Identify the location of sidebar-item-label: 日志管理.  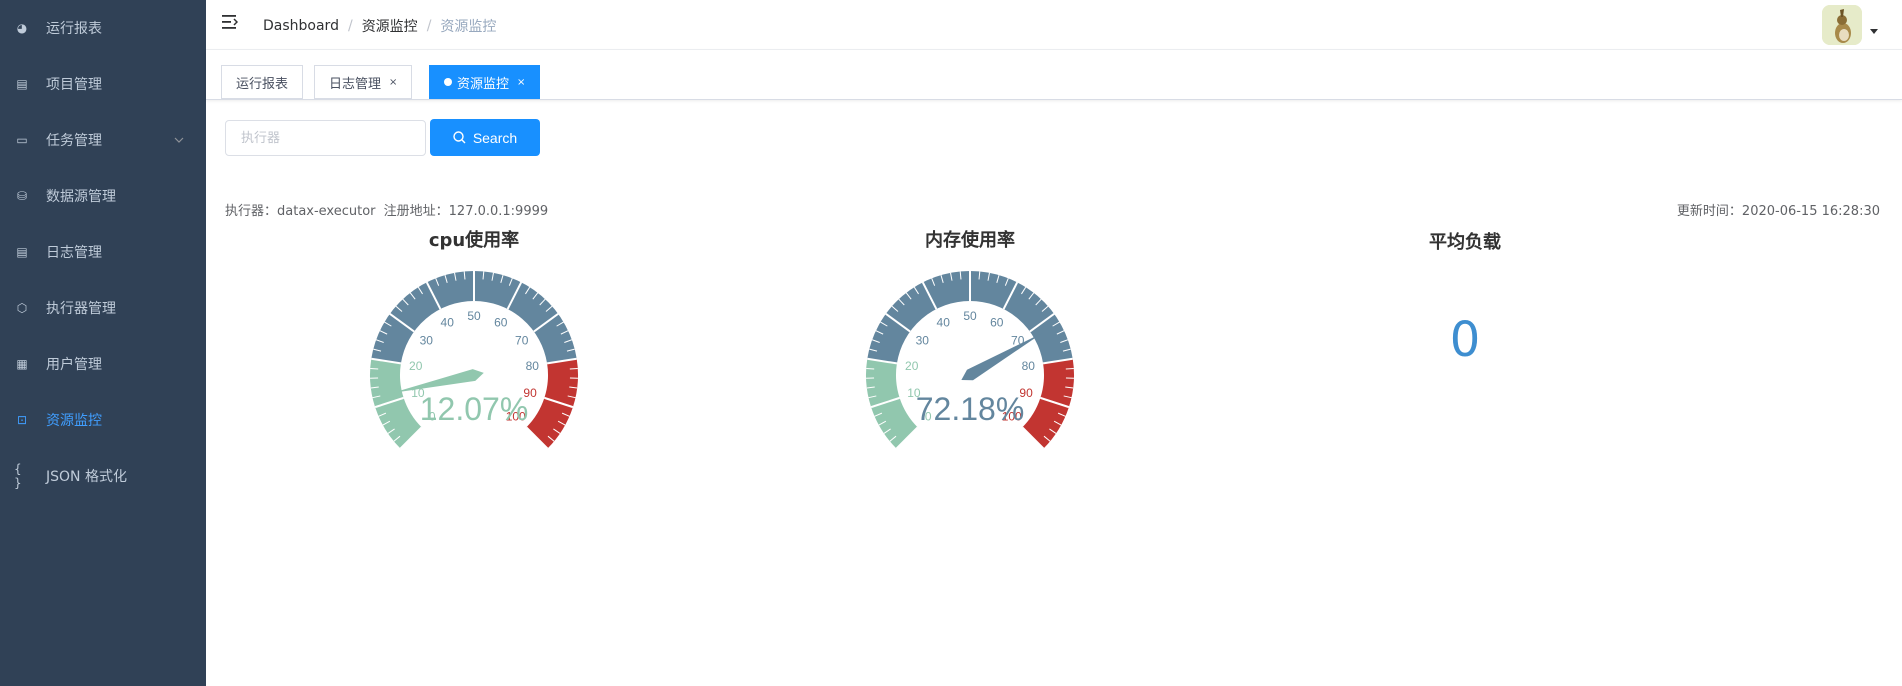
(74, 253).